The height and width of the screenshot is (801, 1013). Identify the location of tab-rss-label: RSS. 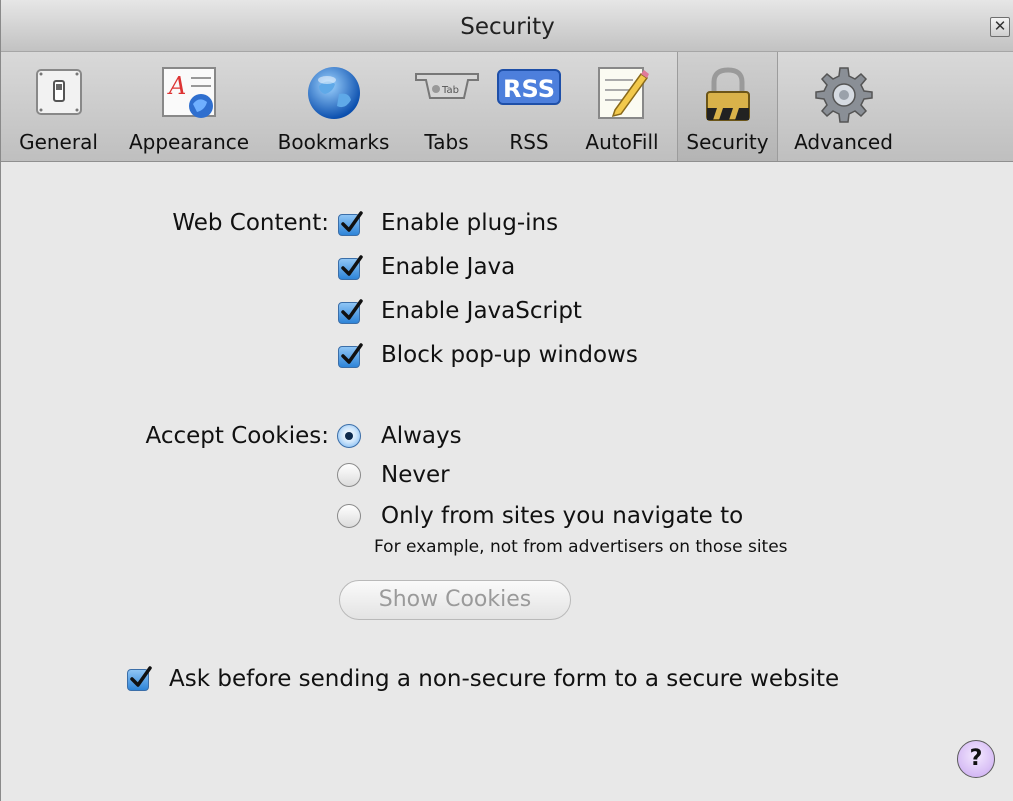
(529, 142).